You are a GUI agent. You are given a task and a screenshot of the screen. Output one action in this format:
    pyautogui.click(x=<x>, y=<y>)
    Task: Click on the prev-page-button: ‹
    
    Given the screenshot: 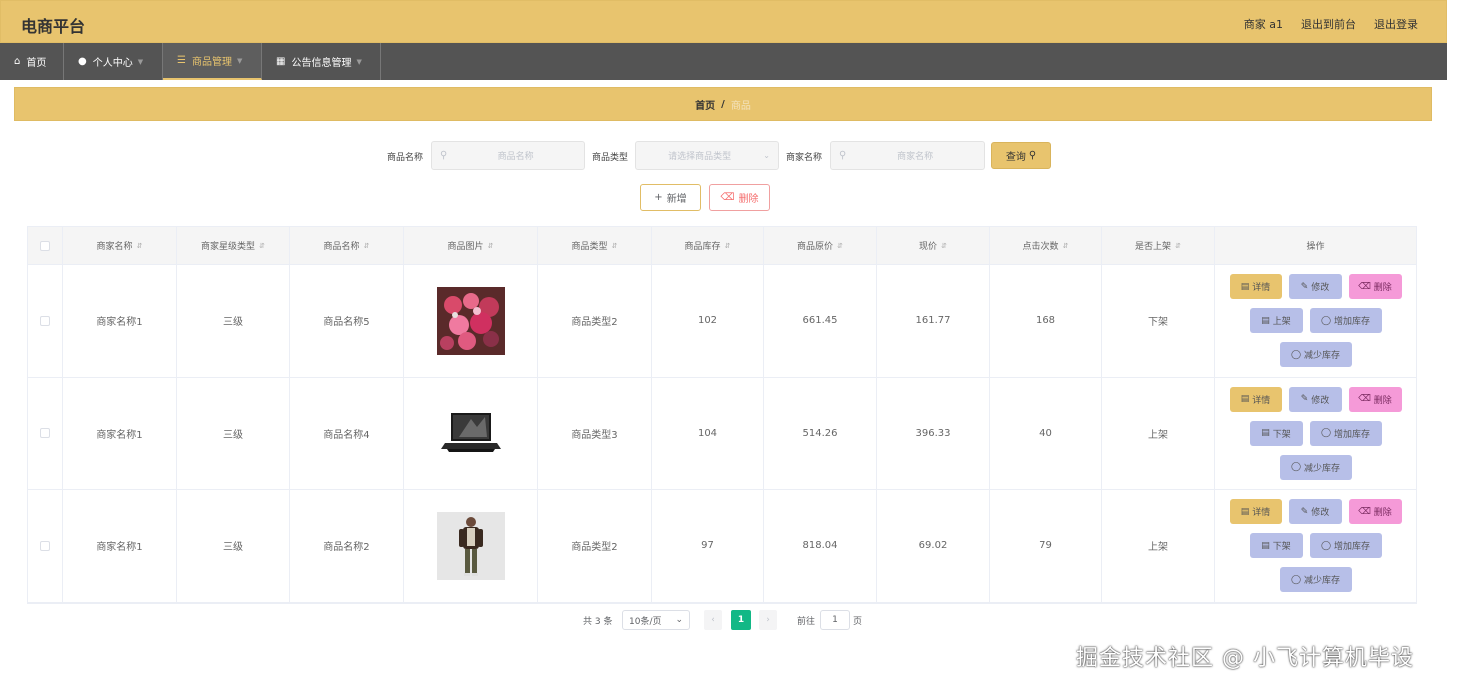 What is the action you would take?
    pyautogui.click(x=713, y=620)
    